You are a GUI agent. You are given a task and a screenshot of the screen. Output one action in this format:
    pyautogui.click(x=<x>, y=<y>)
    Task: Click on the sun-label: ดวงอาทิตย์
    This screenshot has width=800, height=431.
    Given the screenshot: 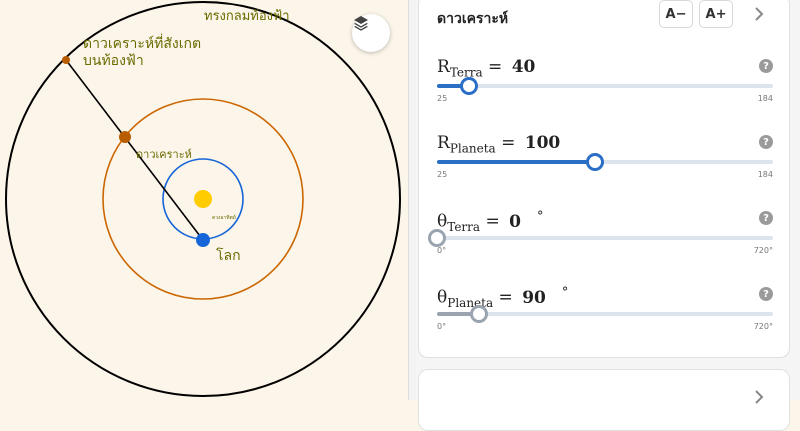 What is the action you would take?
    pyautogui.click(x=224, y=217)
    